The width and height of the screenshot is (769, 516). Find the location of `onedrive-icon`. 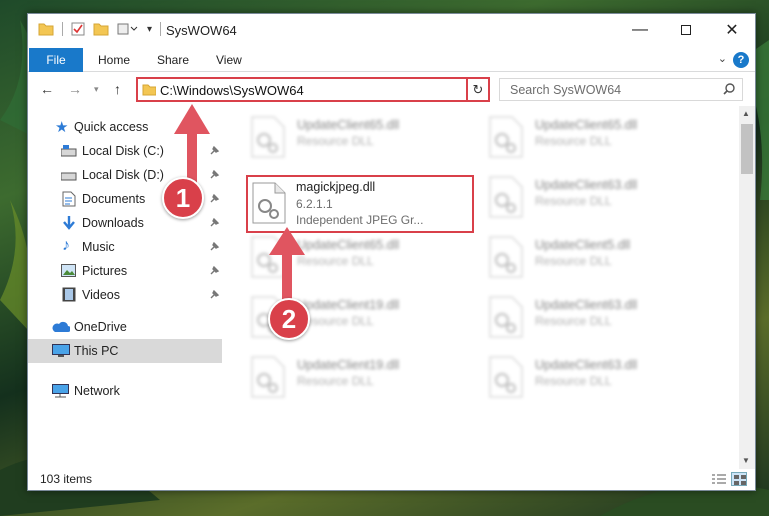

onedrive-icon is located at coordinates (61, 326).